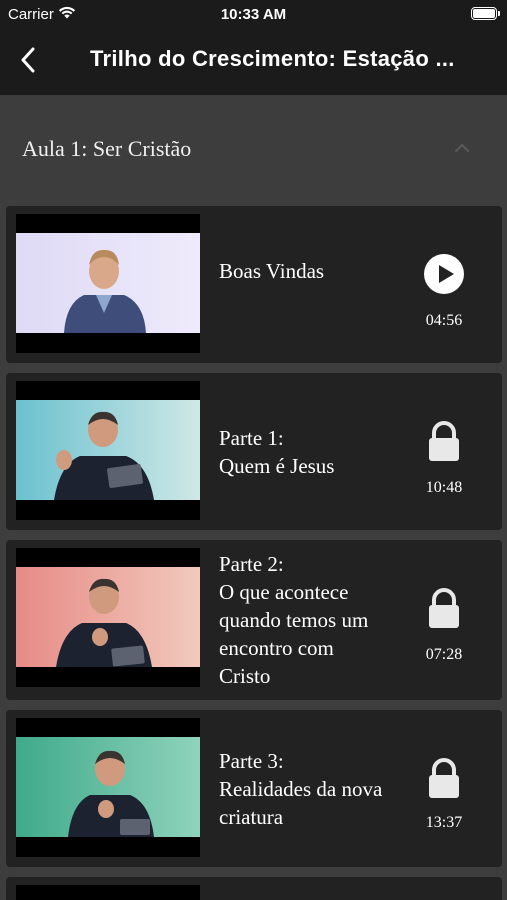 This screenshot has height=900, width=507. What do you see at coordinates (444, 487) in the screenshot?
I see `lesson-duration: 10:48` at bounding box center [444, 487].